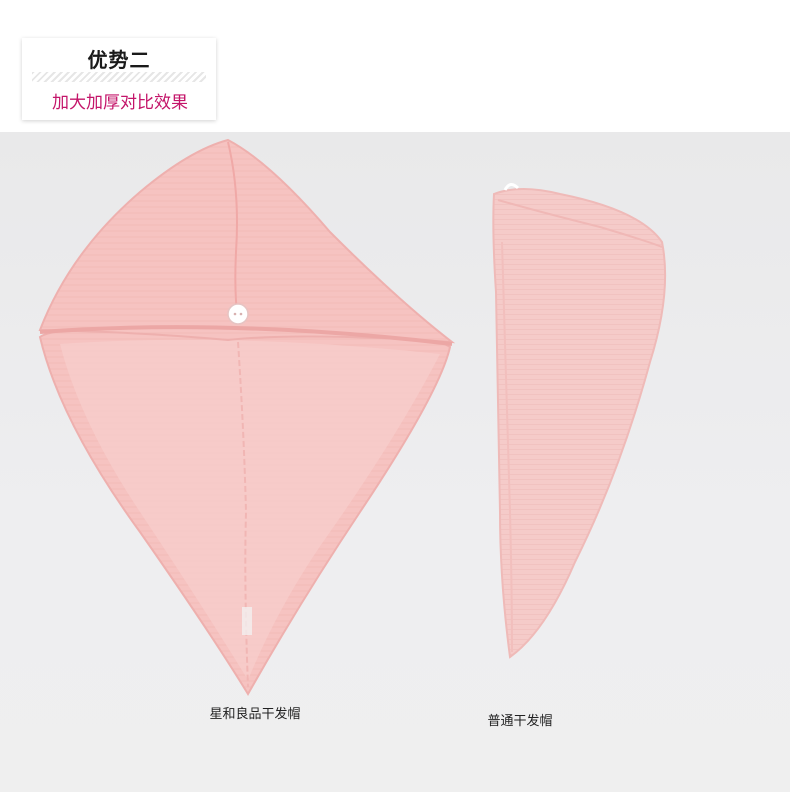 This screenshot has height=792, width=790. What do you see at coordinates (119, 60) in the screenshot?
I see `section-title: 优势二` at bounding box center [119, 60].